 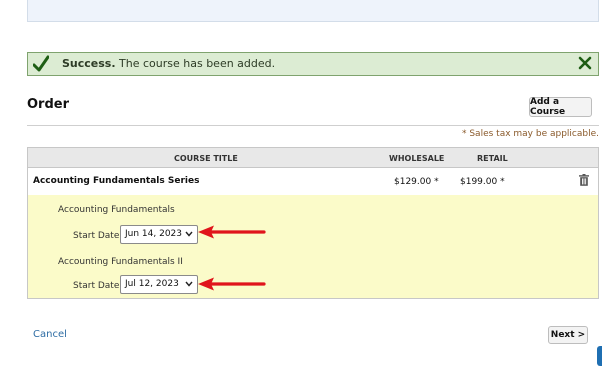 What do you see at coordinates (313, 11) in the screenshot?
I see `top-info-bar` at bounding box center [313, 11].